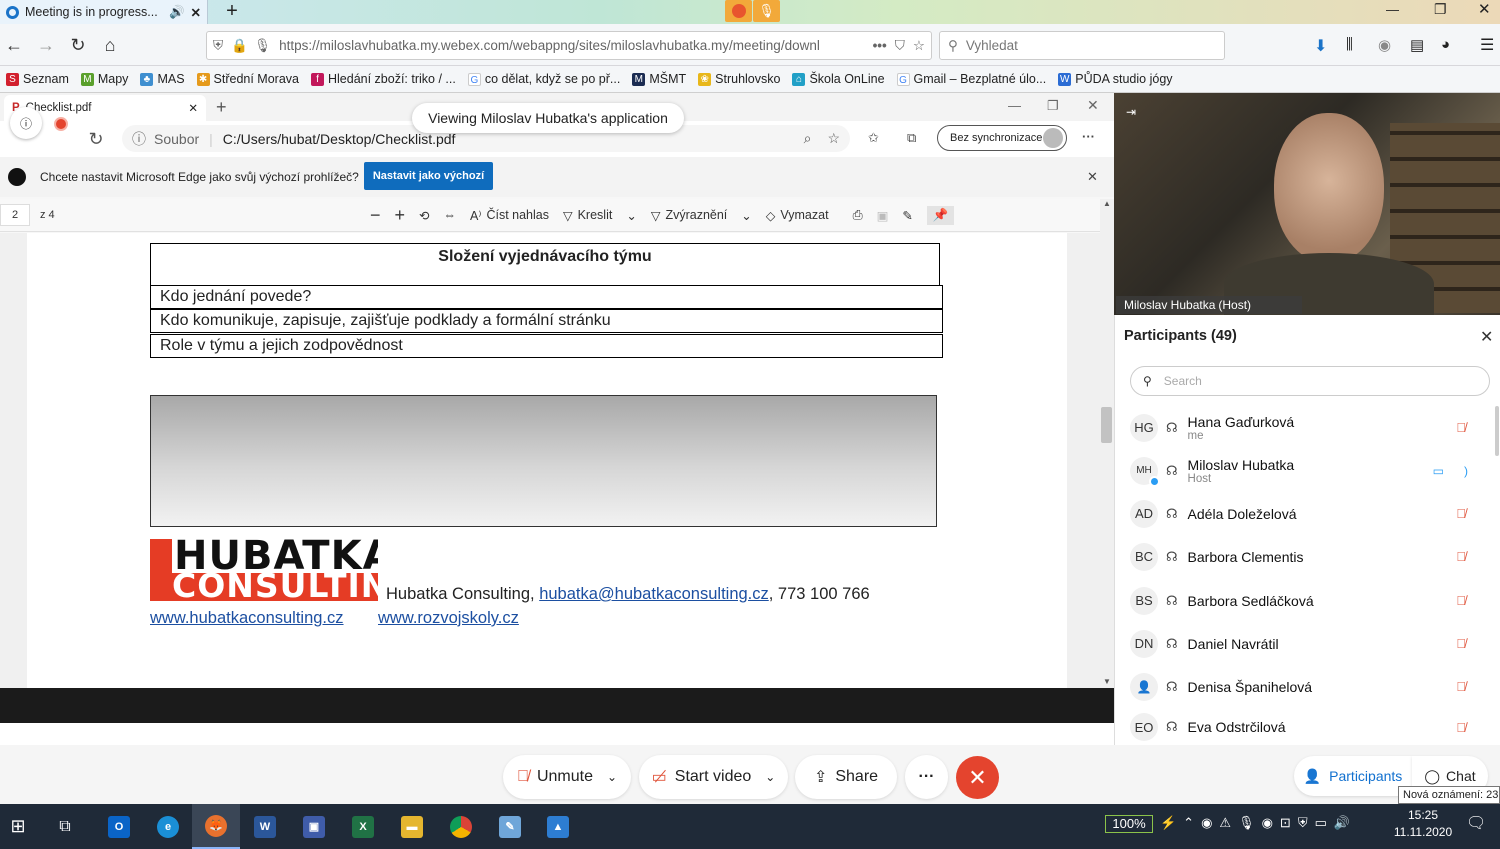  What do you see at coordinates (1307, 600) in the screenshot?
I see `participant-row: BS ☊ Barbora Sedláčková 🎙̸` at bounding box center [1307, 600].